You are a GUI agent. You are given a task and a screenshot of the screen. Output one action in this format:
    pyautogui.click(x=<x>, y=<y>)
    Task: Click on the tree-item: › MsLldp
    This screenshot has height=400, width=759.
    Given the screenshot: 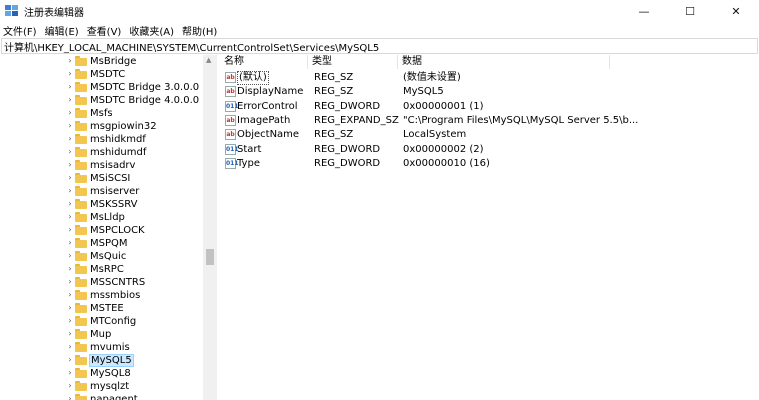 What is the action you would take?
    pyautogui.click(x=101, y=217)
    